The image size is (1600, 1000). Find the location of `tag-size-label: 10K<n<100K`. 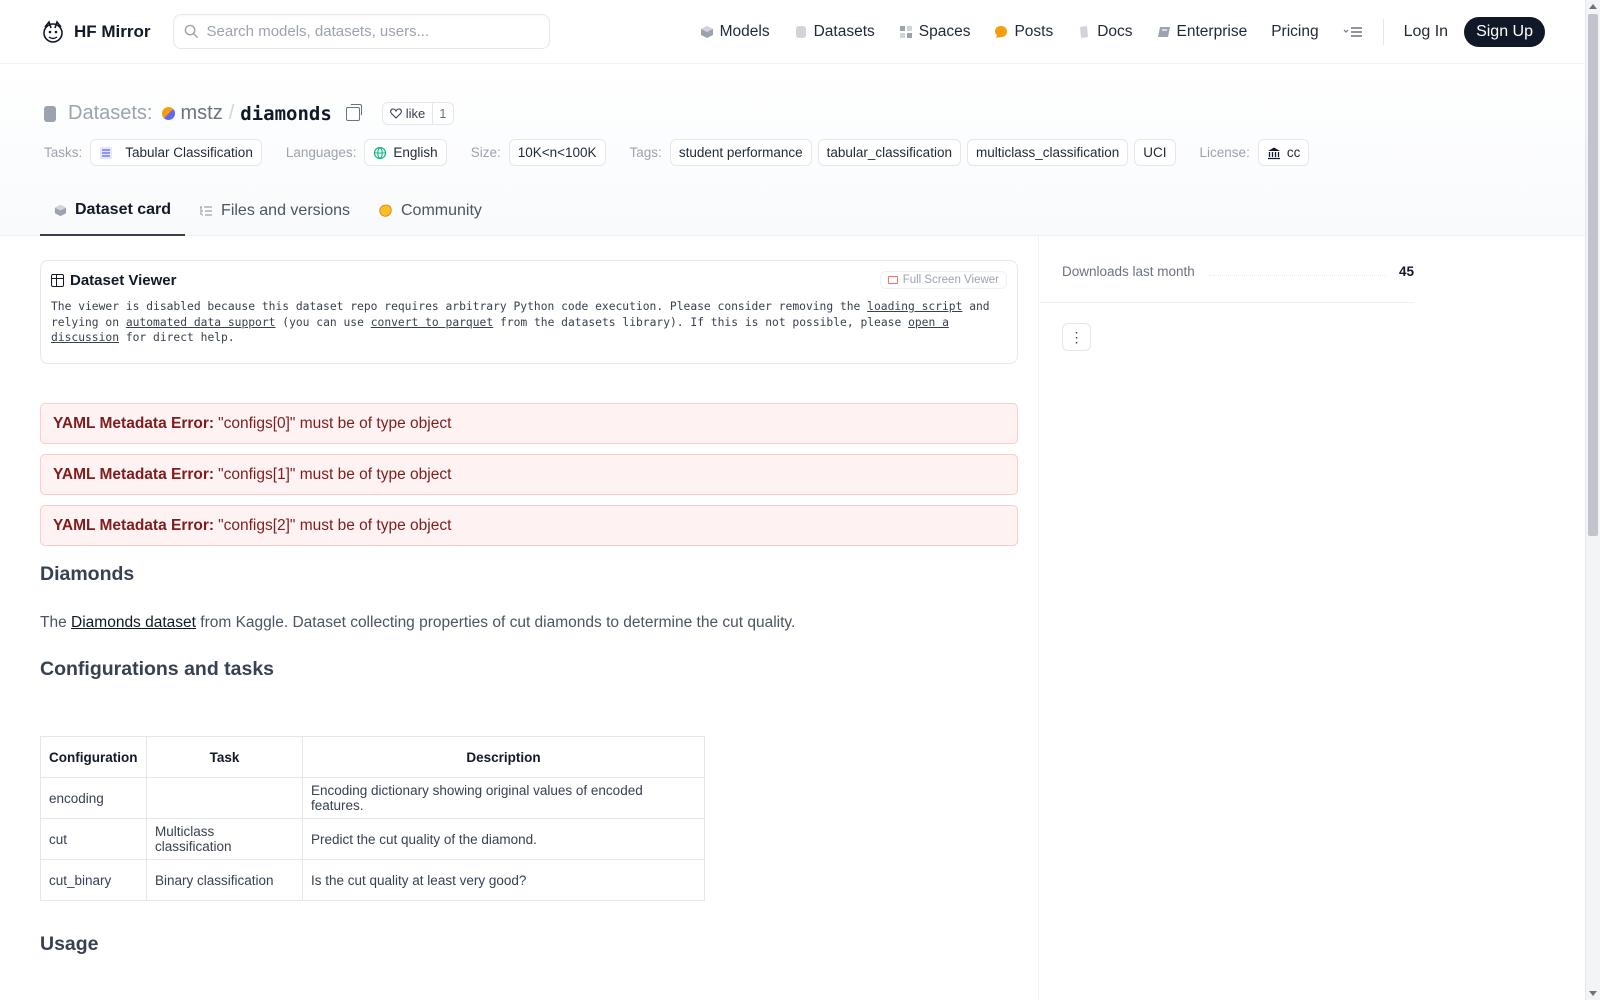

tag-size-label: 10K<n<100K is located at coordinates (557, 152).